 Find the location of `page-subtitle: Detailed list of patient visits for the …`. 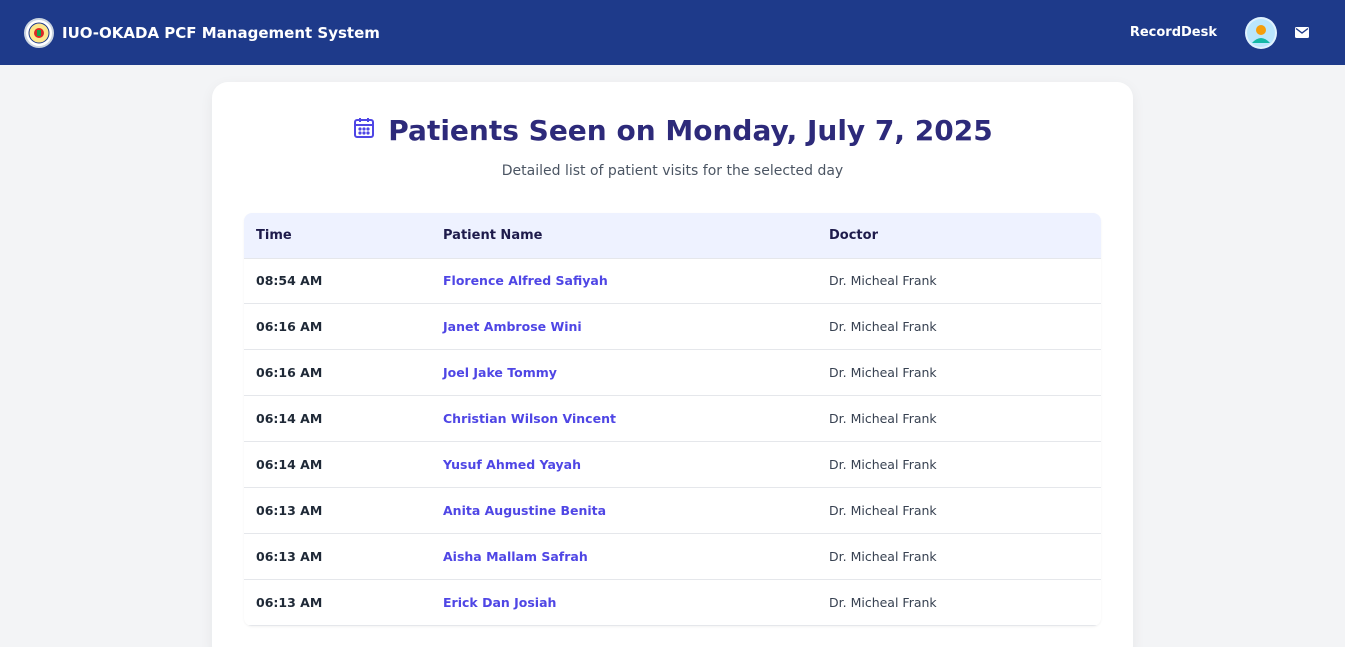

page-subtitle: Detailed list of patient visits for the … is located at coordinates (672, 171).